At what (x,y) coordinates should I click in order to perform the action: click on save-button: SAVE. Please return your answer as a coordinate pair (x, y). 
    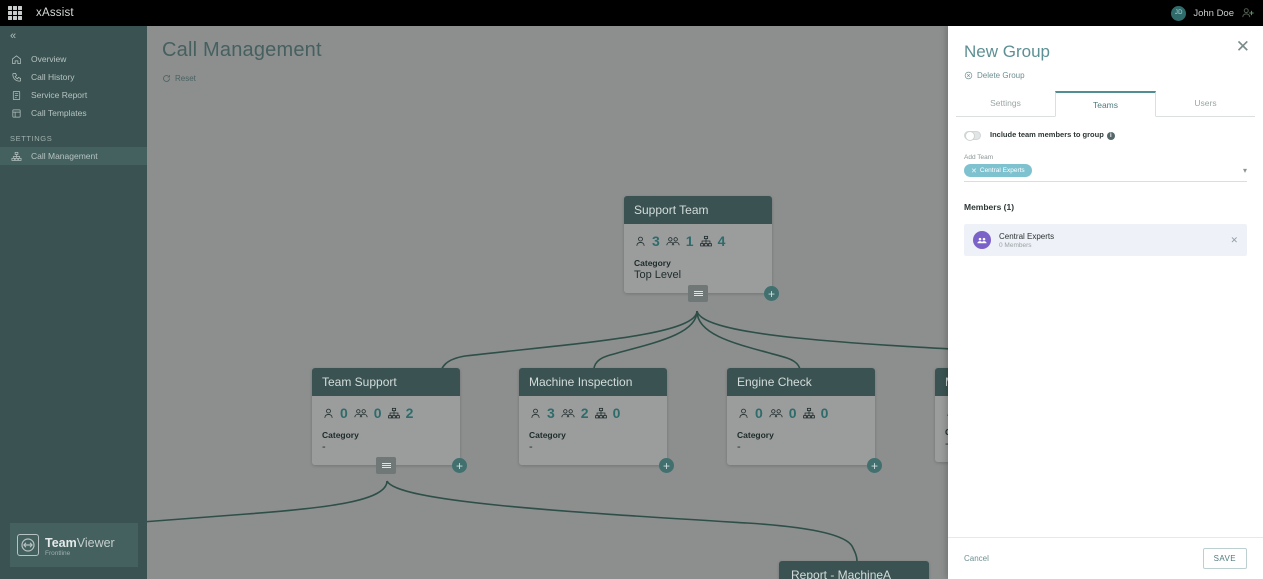
    Looking at the image, I should click on (1224, 558).